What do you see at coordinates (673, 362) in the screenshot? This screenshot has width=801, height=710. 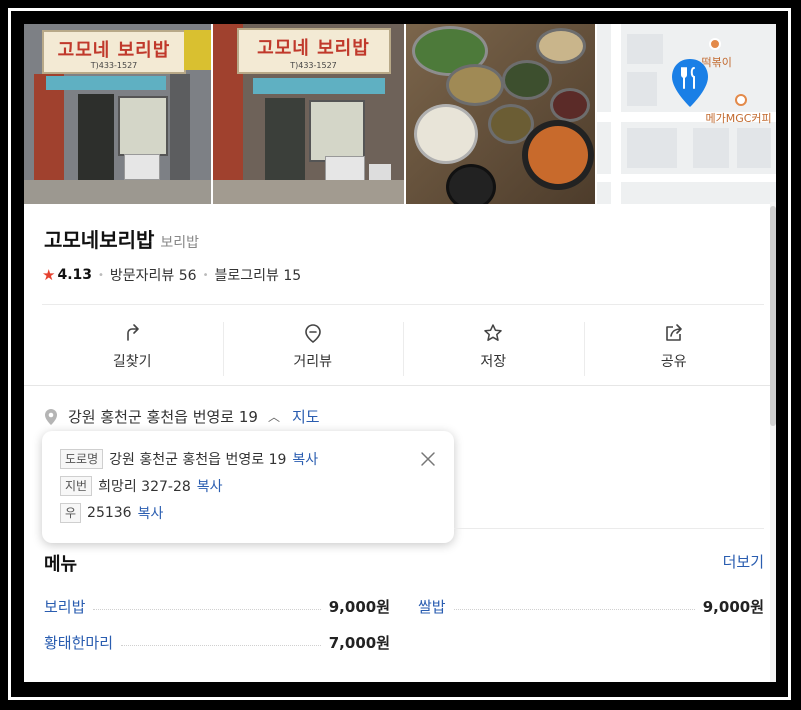 I see `share-label: 공유` at bounding box center [673, 362].